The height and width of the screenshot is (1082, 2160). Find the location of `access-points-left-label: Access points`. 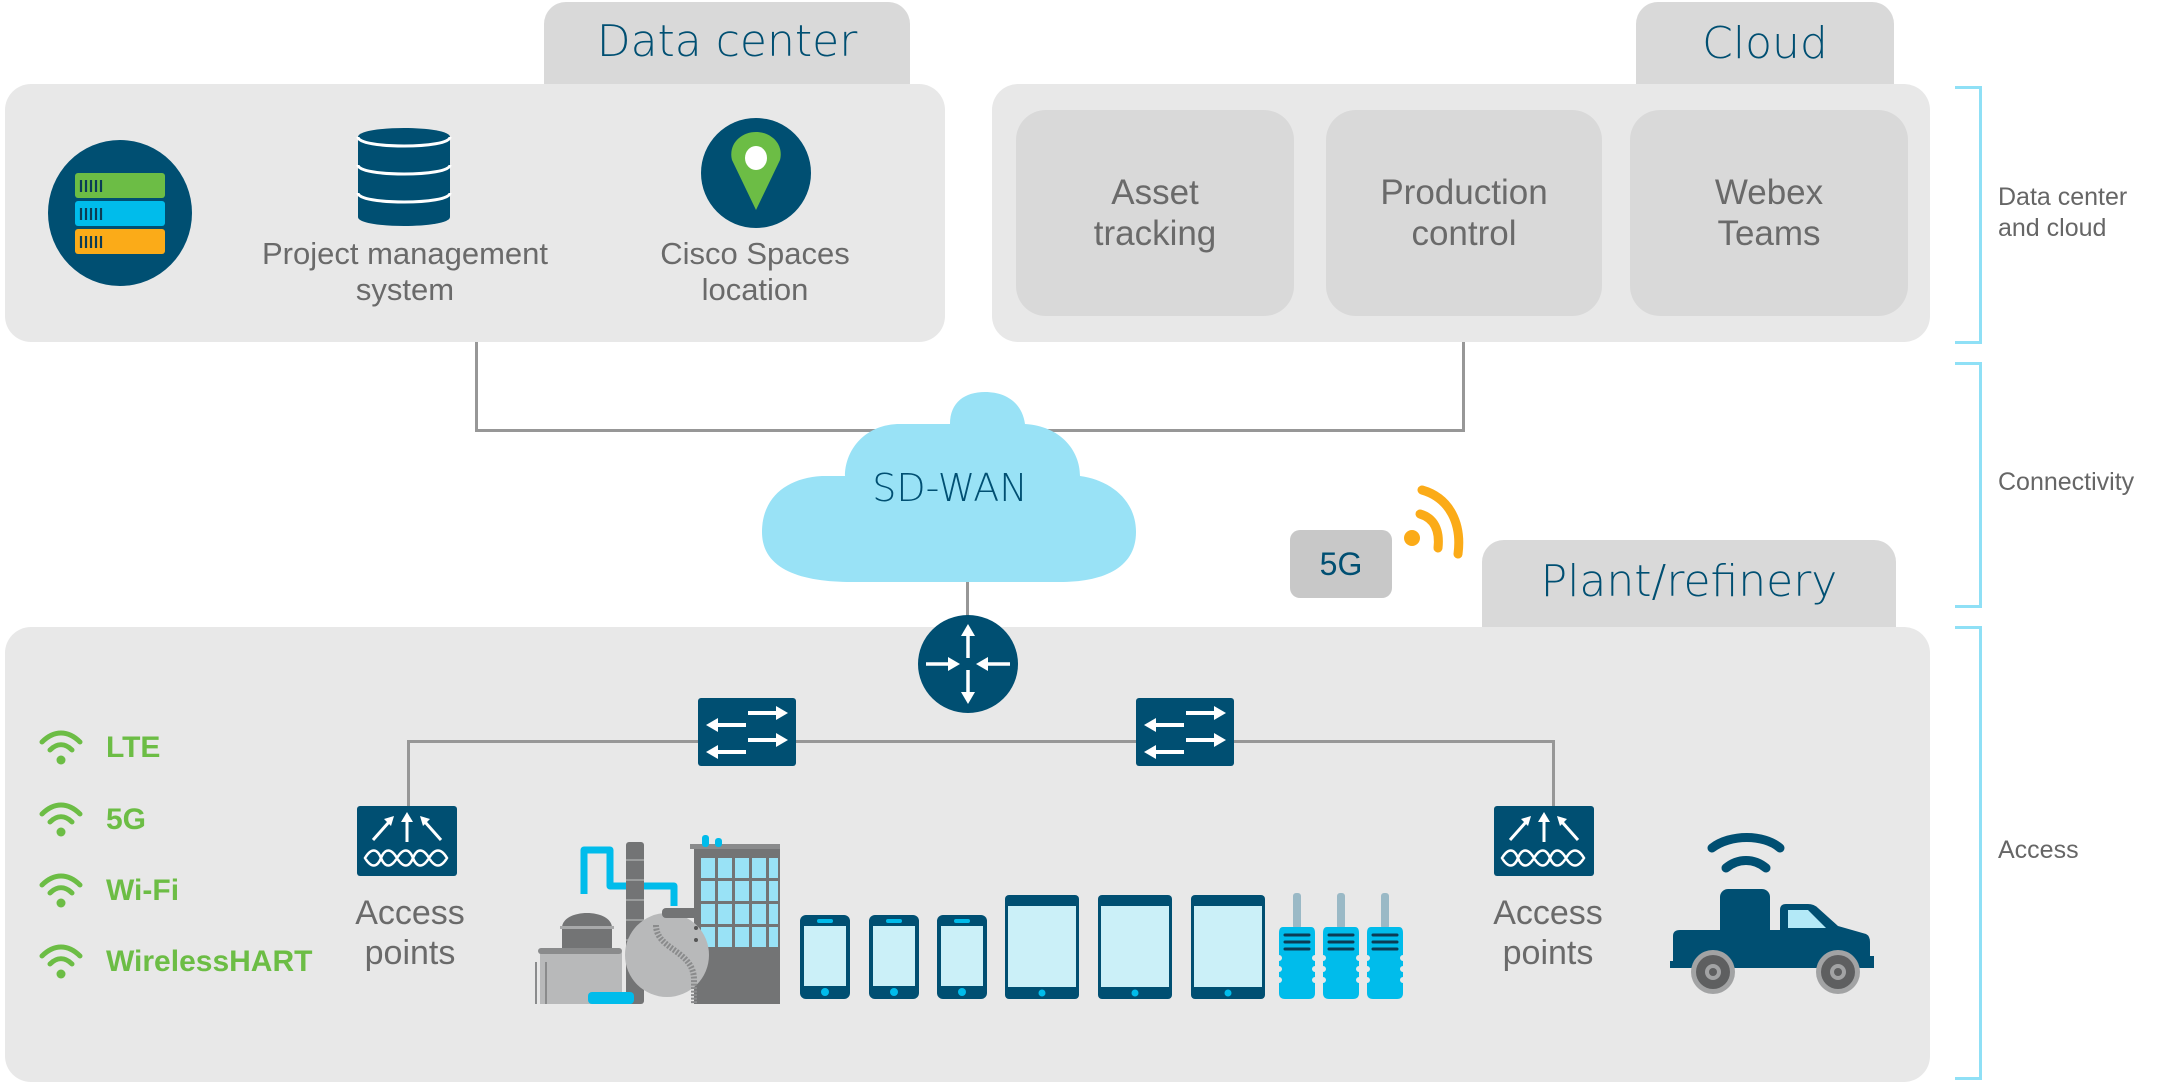

access-points-left-label: Access points is located at coordinates (410, 933).